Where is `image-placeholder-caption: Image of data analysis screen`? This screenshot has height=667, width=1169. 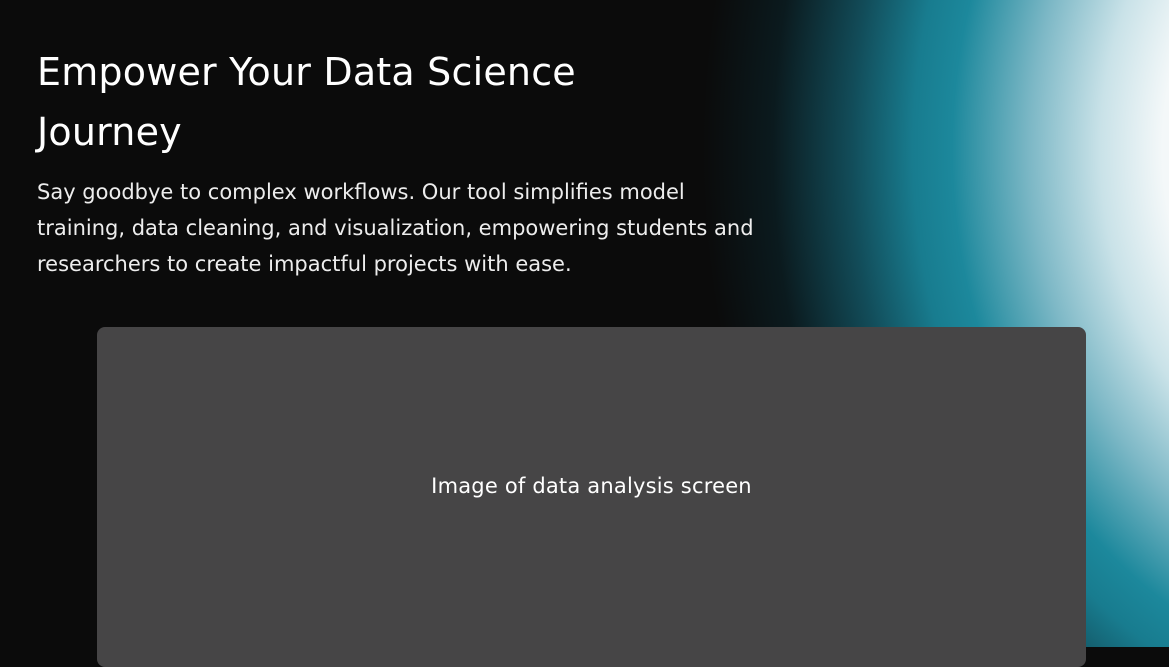 image-placeholder-caption: Image of data analysis screen is located at coordinates (591, 486).